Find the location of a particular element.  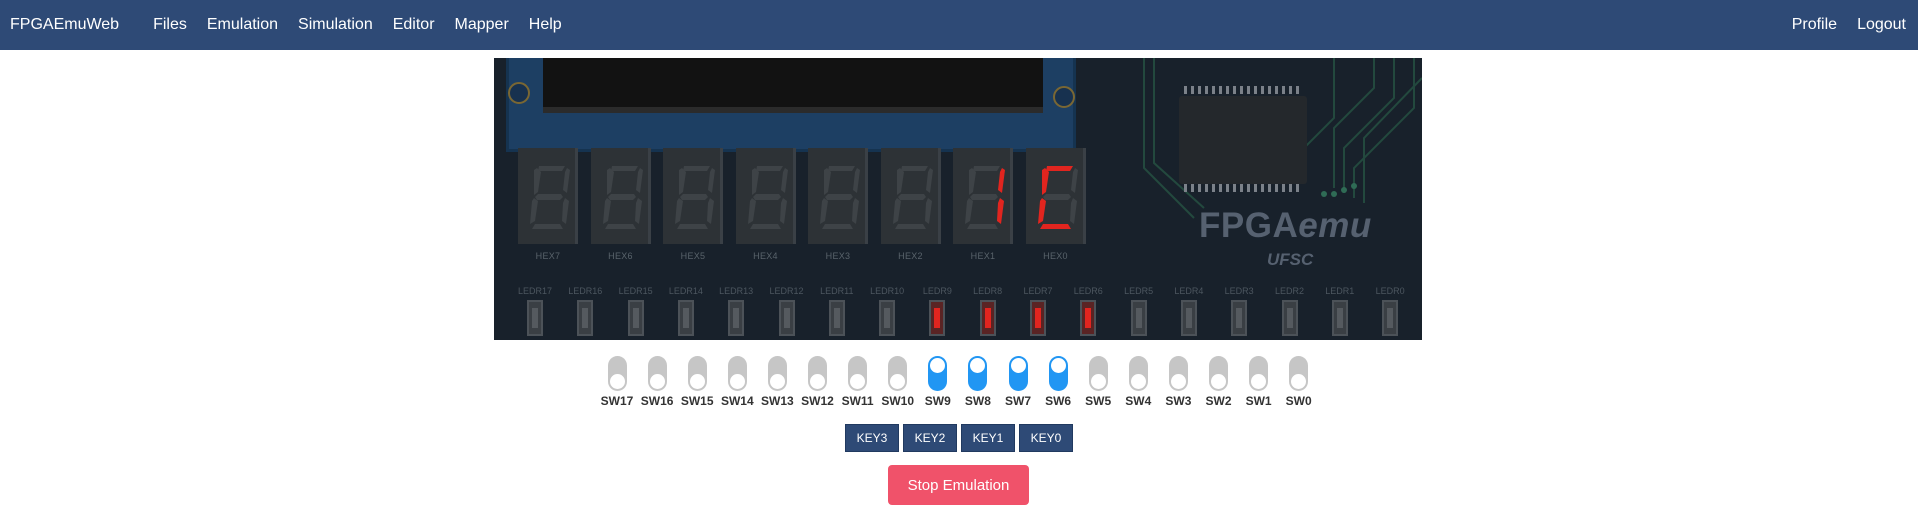

led-label: LEDR10 is located at coordinates (887, 291).